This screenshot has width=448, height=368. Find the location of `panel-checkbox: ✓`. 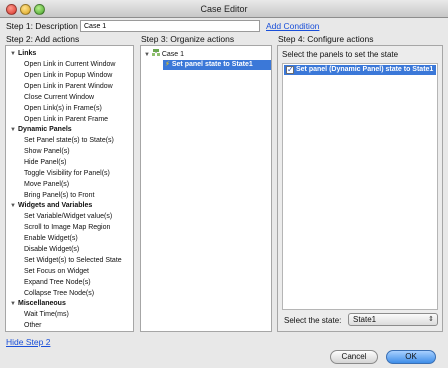

panel-checkbox: ✓ is located at coordinates (290, 70).